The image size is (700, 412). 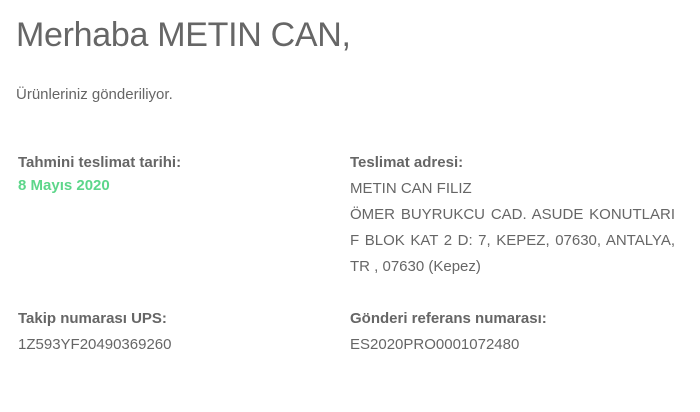 What do you see at coordinates (94, 94) in the screenshot?
I see `status-message: Ürünleriniz gönderiliyor.` at bounding box center [94, 94].